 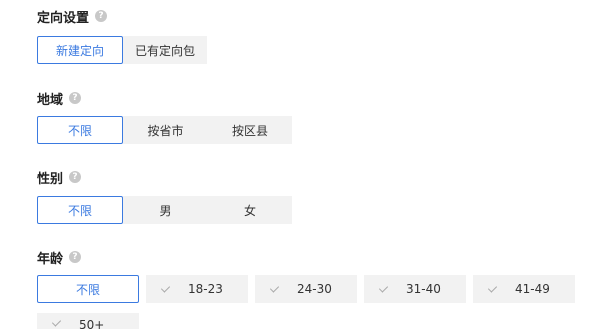 What do you see at coordinates (532, 289) in the screenshot?
I see `age-option-label: 41-49` at bounding box center [532, 289].